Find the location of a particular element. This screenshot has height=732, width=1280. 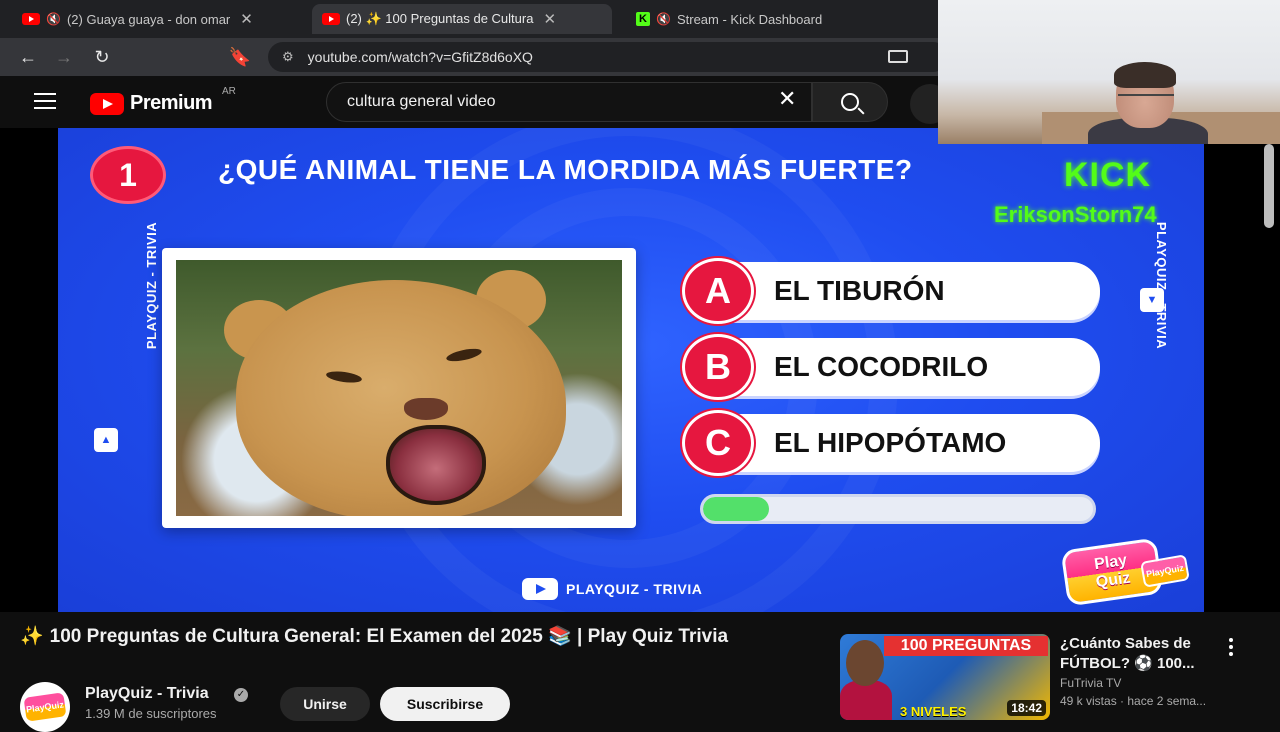

animal-photo-card is located at coordinates (399, 388).